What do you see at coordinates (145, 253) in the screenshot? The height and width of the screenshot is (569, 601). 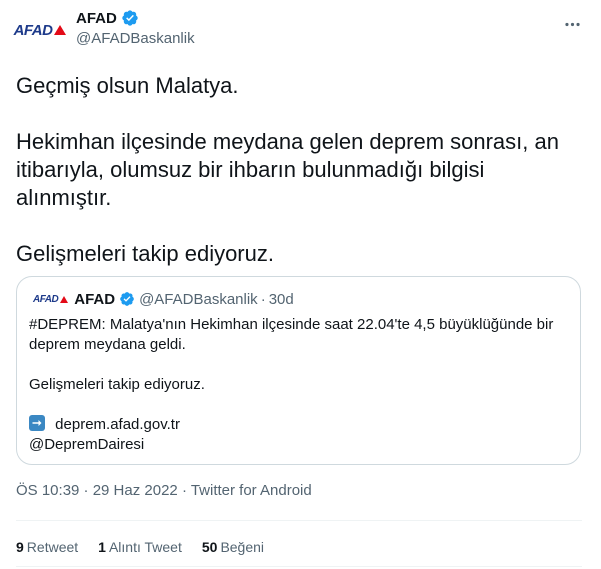 I see `tweet-line: Gelişmeleri takip ediyoruz.` at bounding box center [145, 253].